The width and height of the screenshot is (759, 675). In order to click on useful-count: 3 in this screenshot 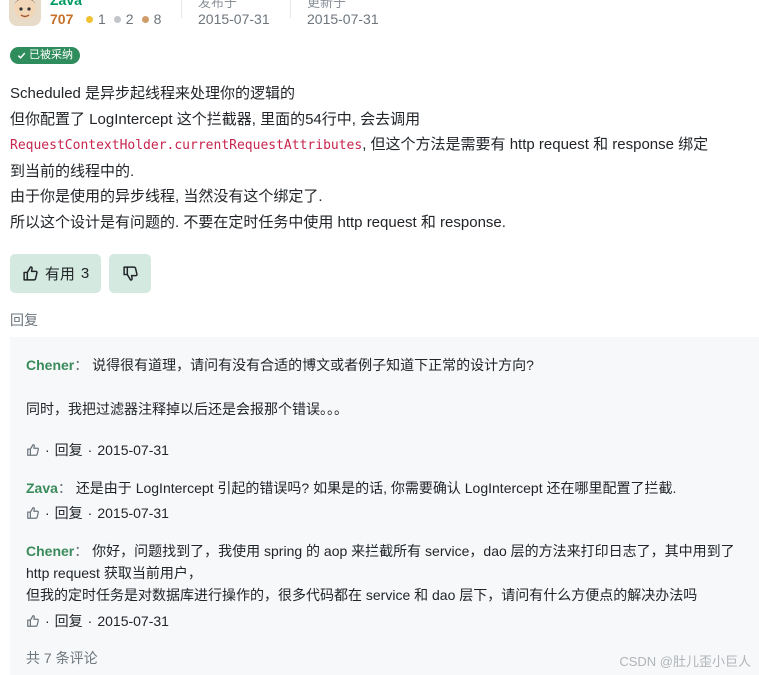, I will do `click(85, 273)`.